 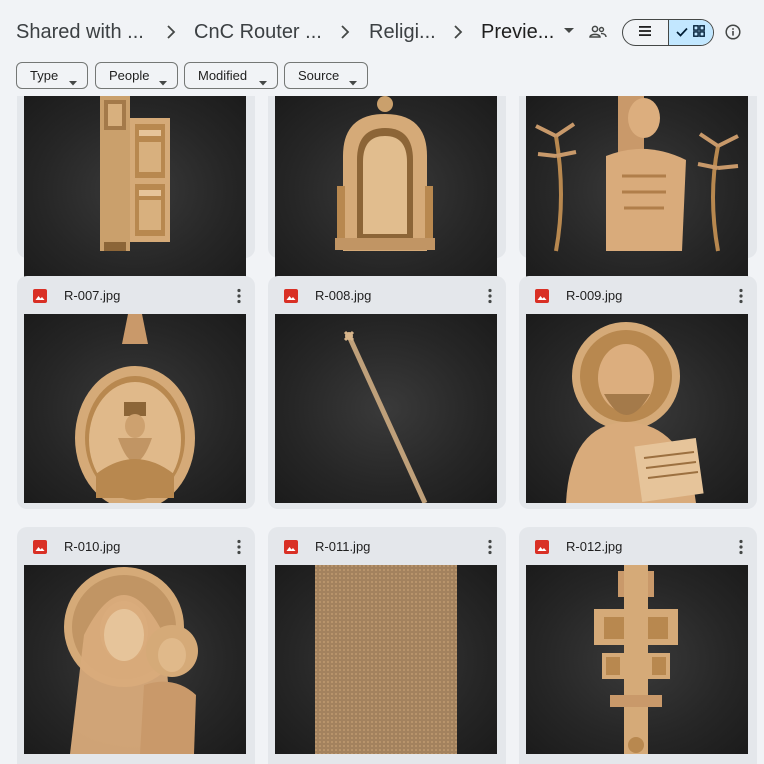 What do you see at coordinates (598, 32) in the screenshot?
I see `people-icon` at bounding box center [598, 32].